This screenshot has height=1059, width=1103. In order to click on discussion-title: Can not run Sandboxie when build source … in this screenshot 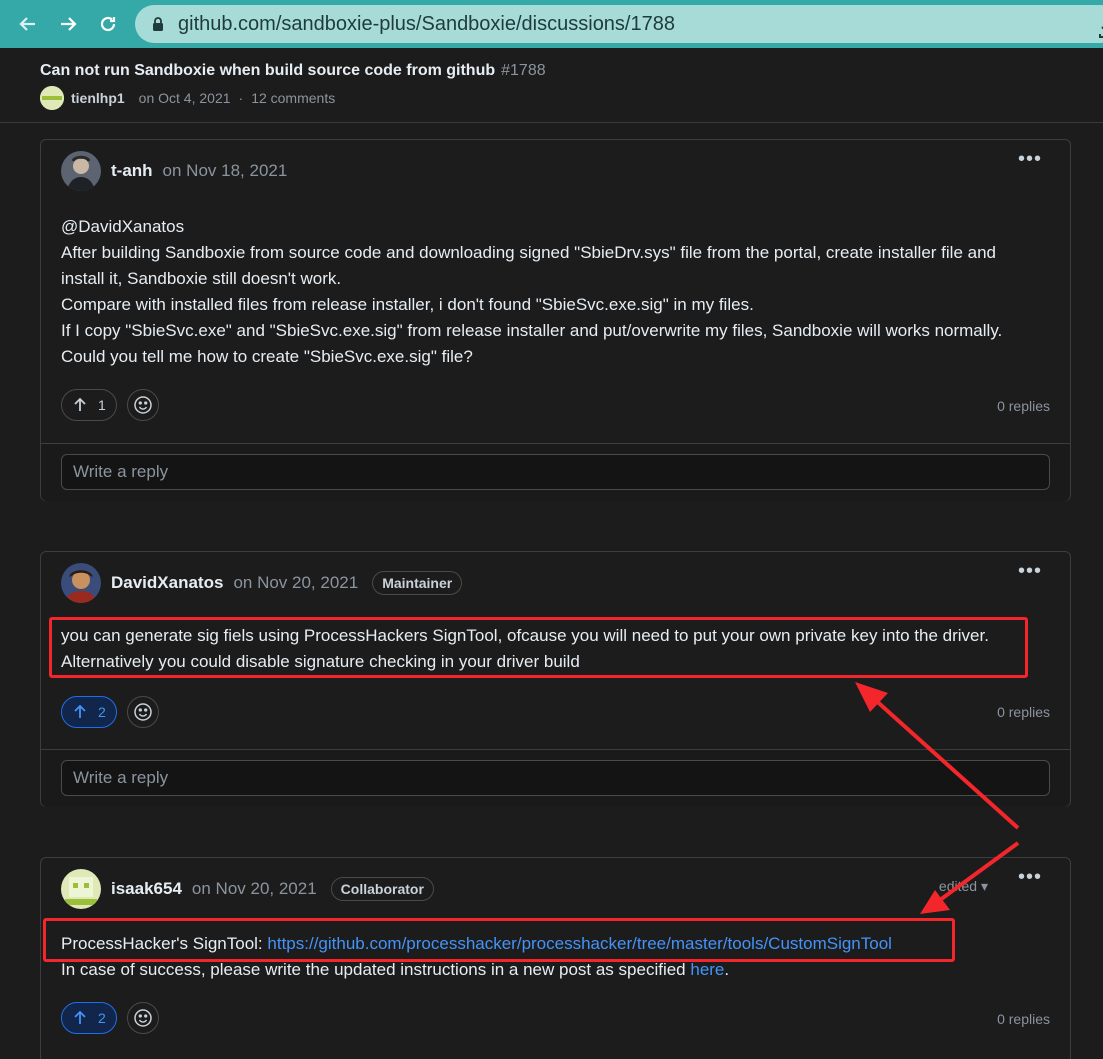, I will do `click(293, 71)`.